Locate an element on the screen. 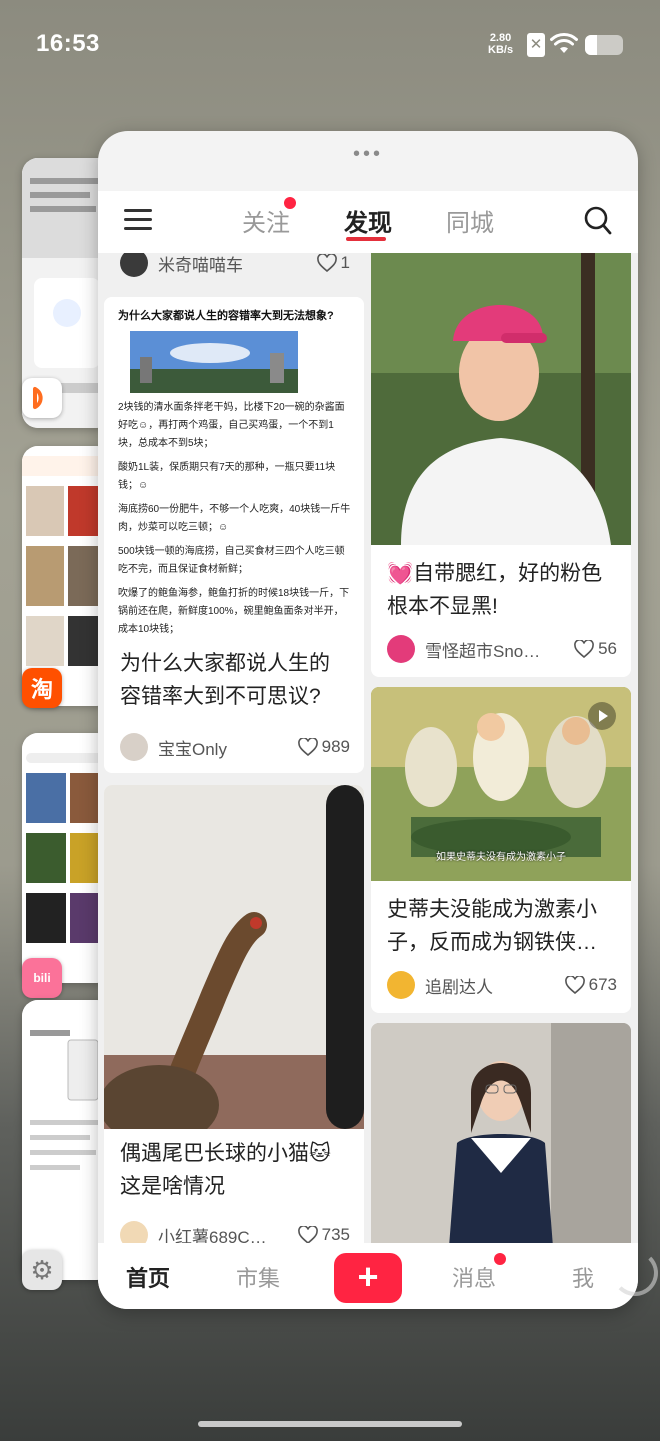 This screenshot has height=1441, width=660. note-card: 偶遇尾巴长球的小猫🐱这是啥情况 小红薯689C… 735 is located at coordinates (234, 1014).